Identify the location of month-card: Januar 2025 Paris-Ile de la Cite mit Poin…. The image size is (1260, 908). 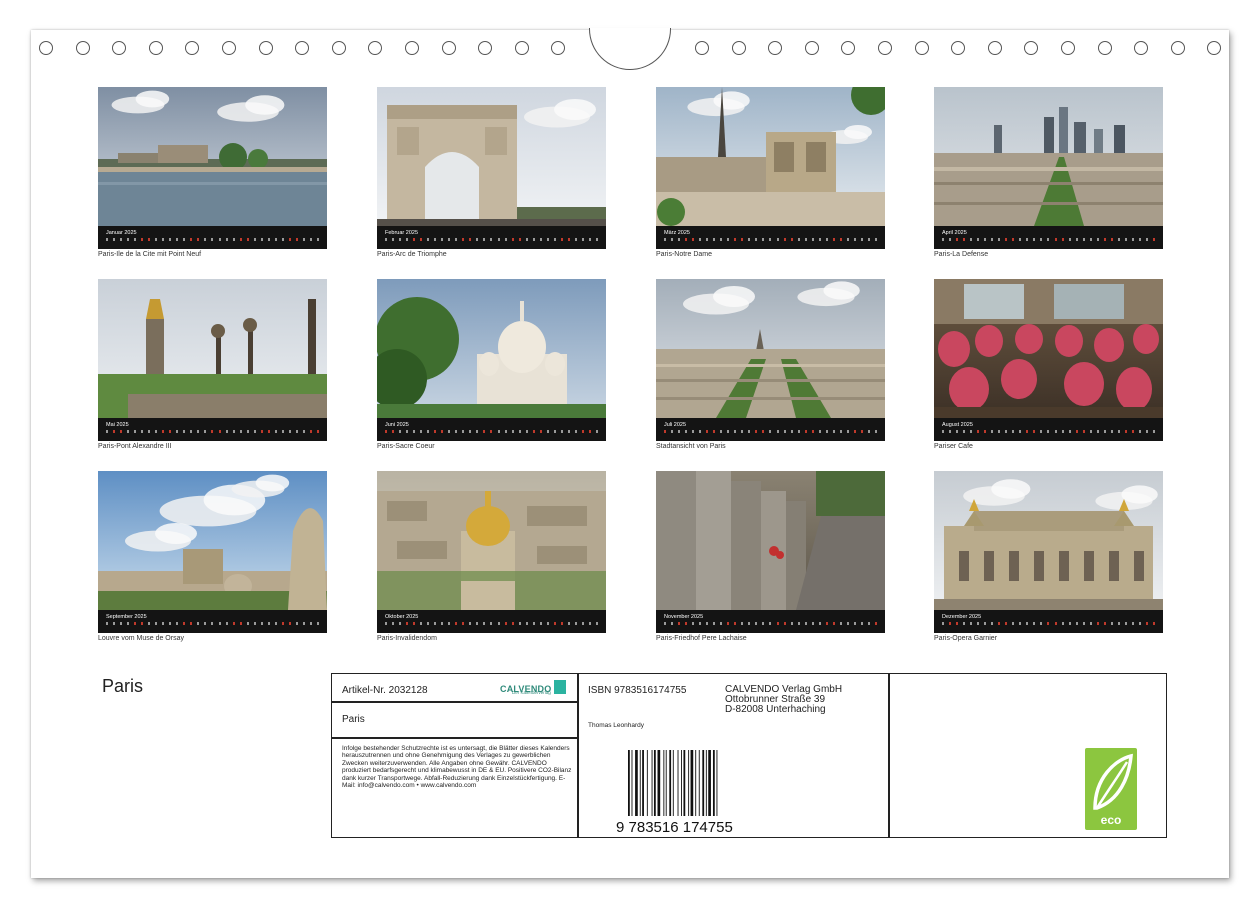
(212, 172).